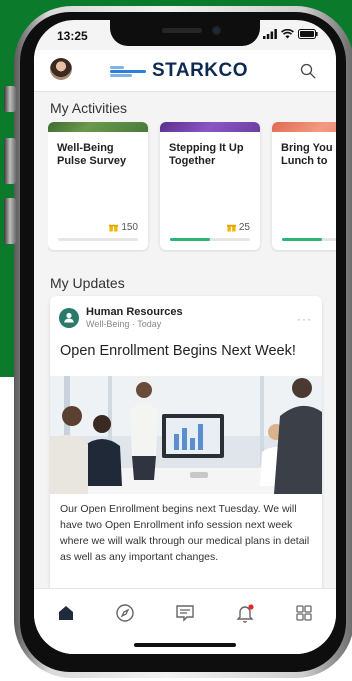 This screenshot has height=681, width=352. I want to click on points-badge: 150, so click(123, 227).